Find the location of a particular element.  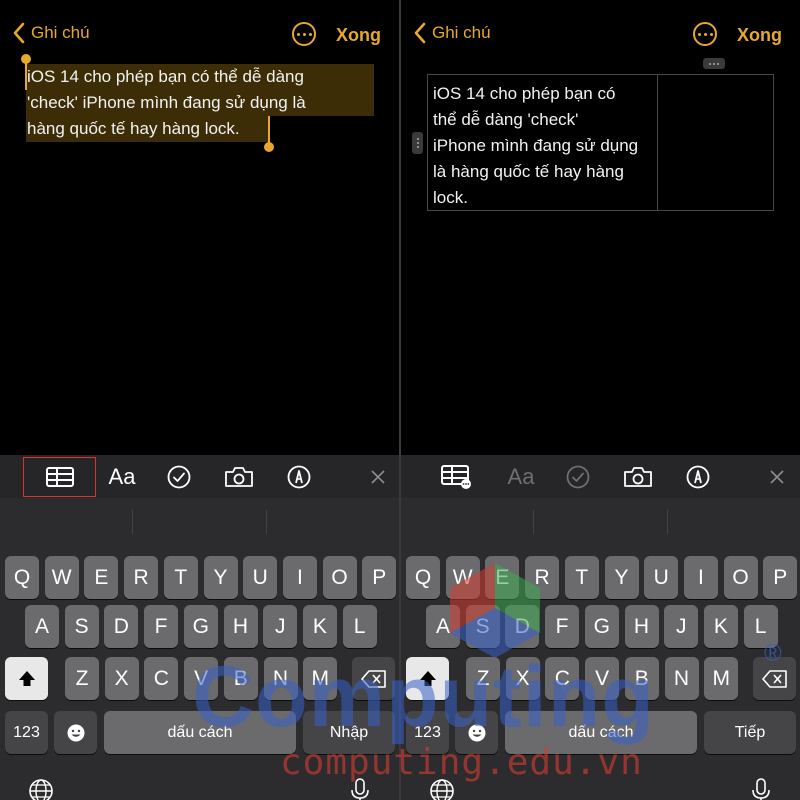

selection-start-caret is located at coordinates (26, 75).